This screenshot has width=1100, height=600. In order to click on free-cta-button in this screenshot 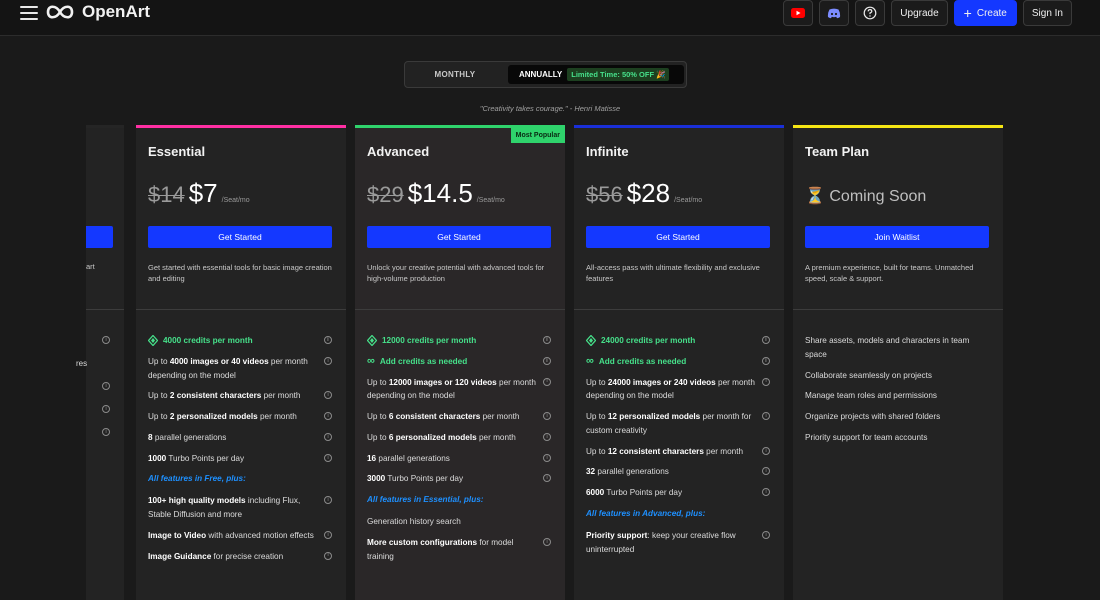, I will do `click(99, 237)`.